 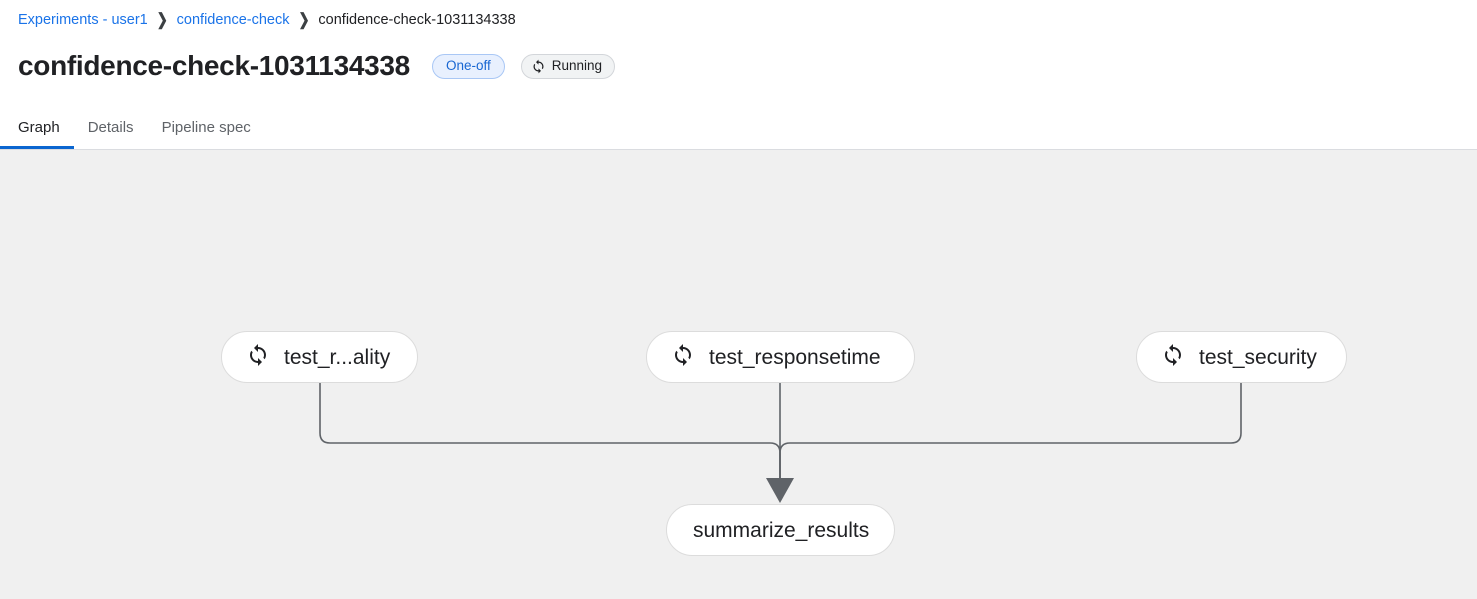 I want to click on graph-node-label: test_r...ality, so click(x=337, y=357).